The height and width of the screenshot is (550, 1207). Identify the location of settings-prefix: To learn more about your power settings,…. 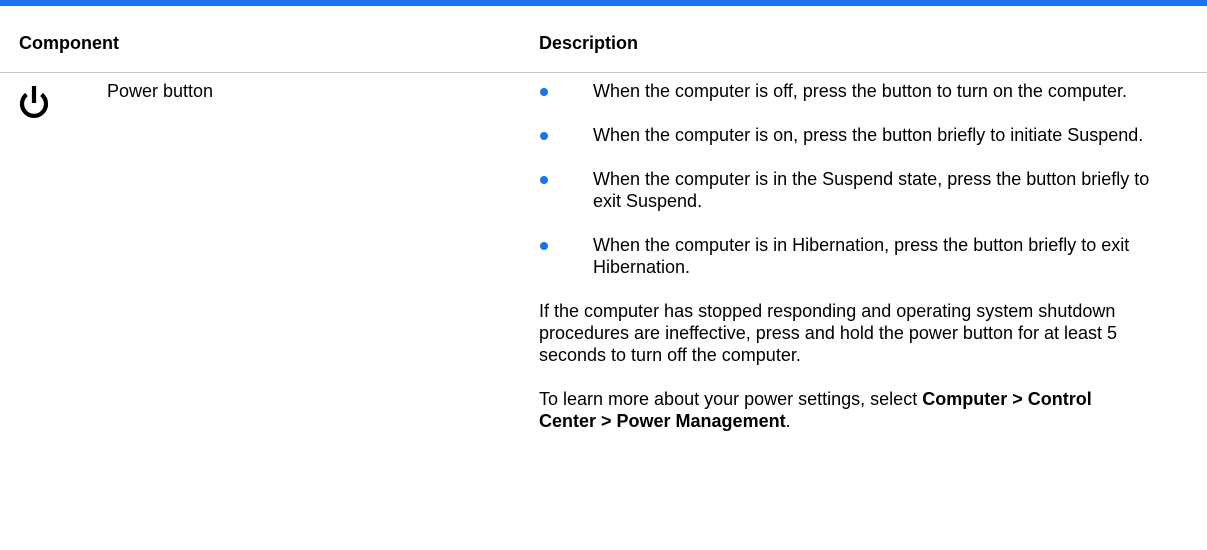
(731, 399).